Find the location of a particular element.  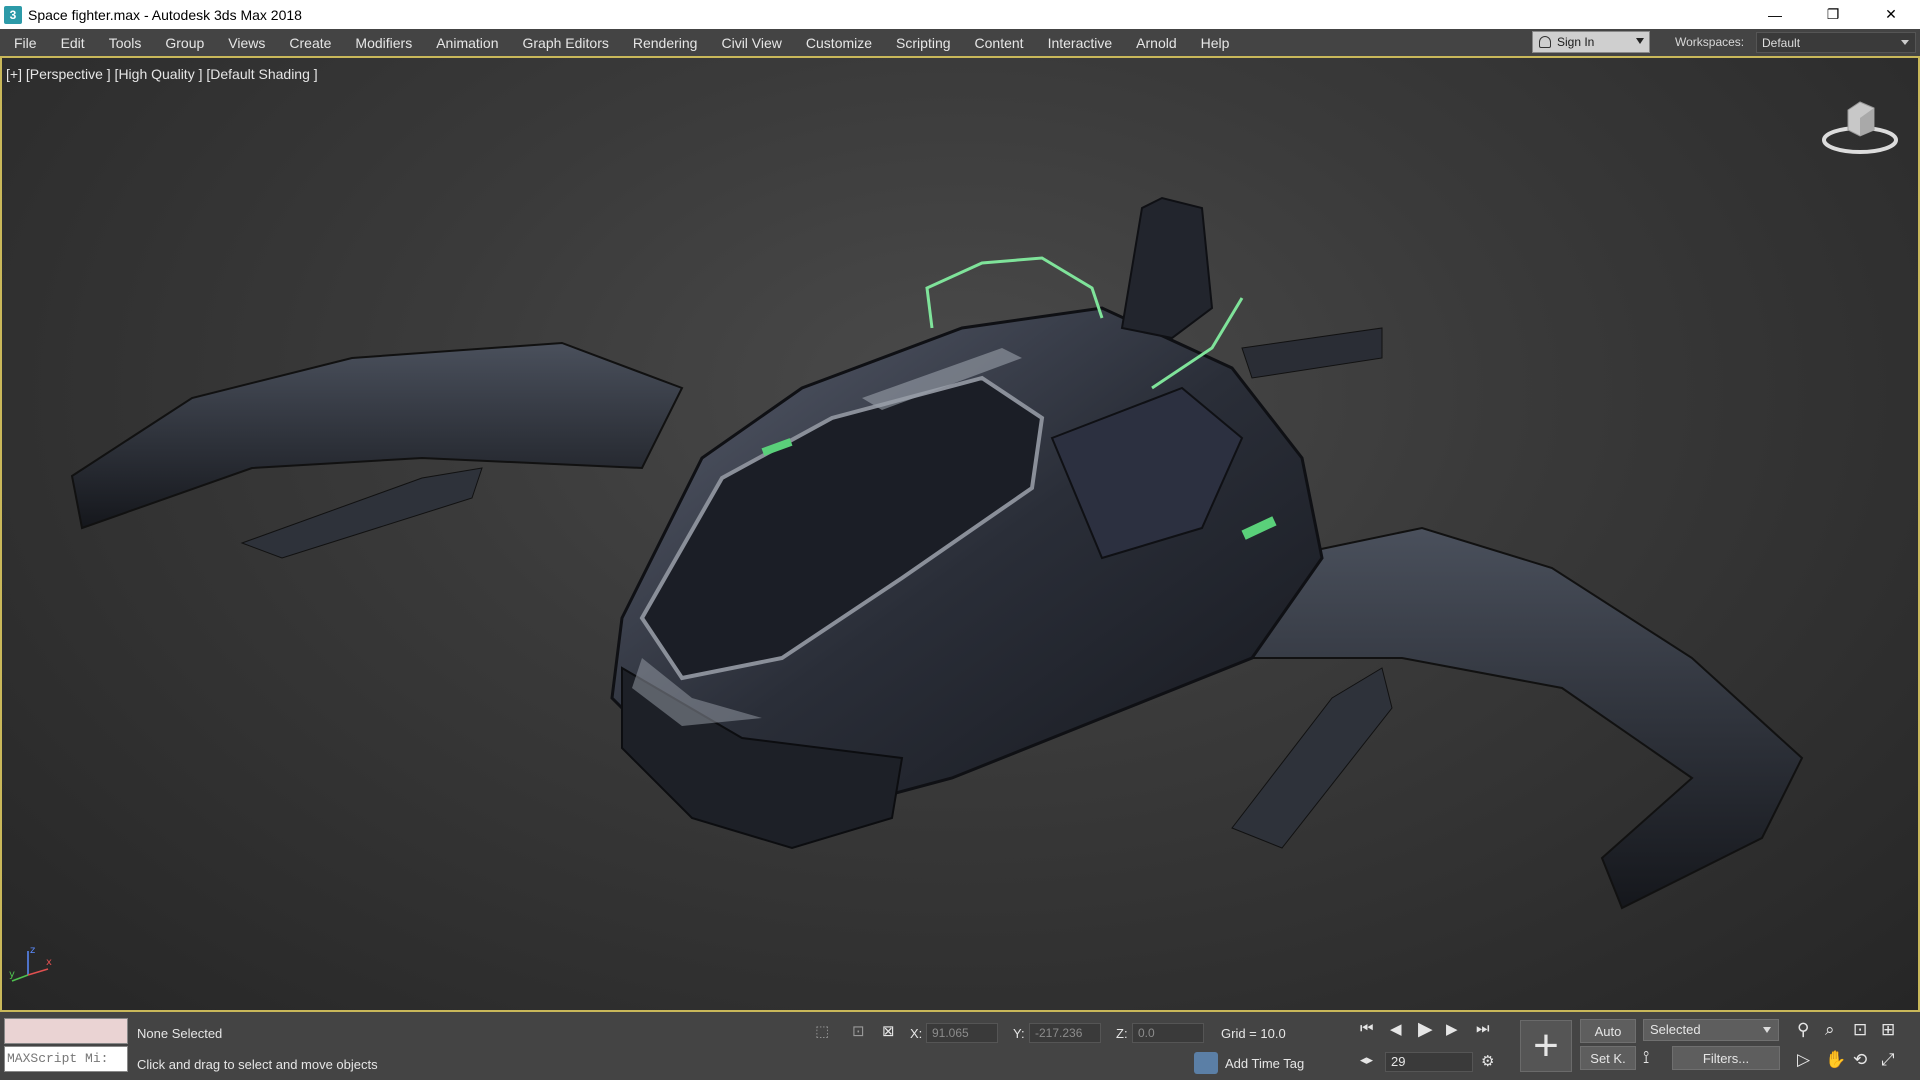

minimize-button: — is located at coordinates (1775, 14).